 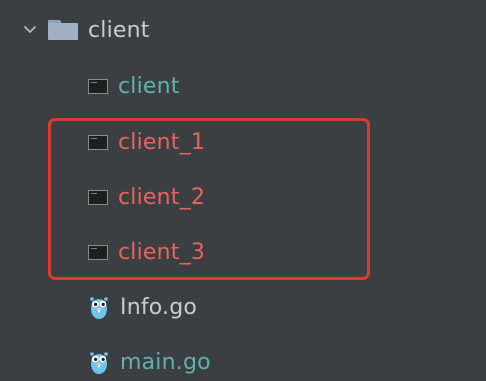 What do you see at coordinates (243, 86) in the screenshot?
I see `tree-item-client: client` at bounding box center [243, 86].